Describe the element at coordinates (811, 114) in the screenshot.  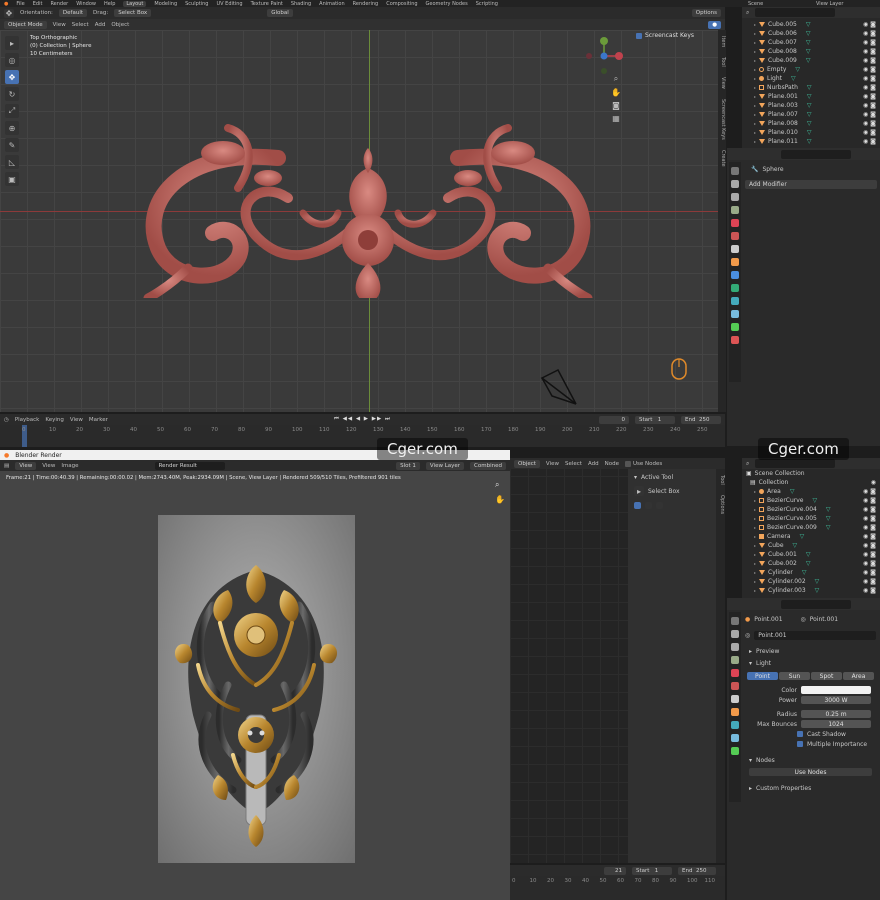
I see `outliner-row: ▸ Plane.007 ▽ ◉ ◙` at that location.